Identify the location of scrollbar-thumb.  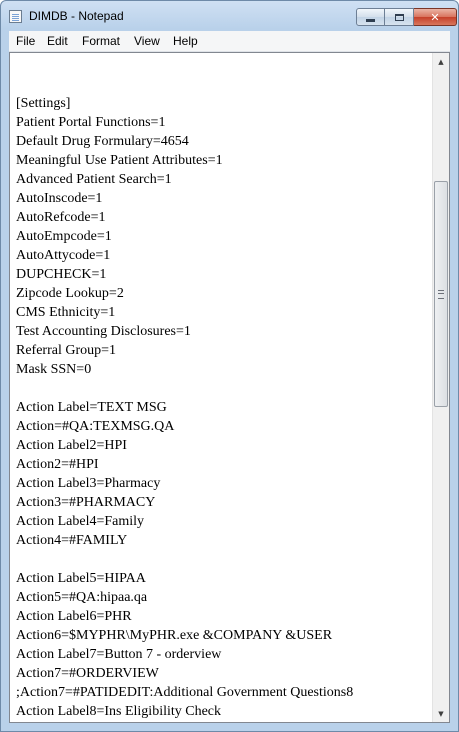
(441, 294).